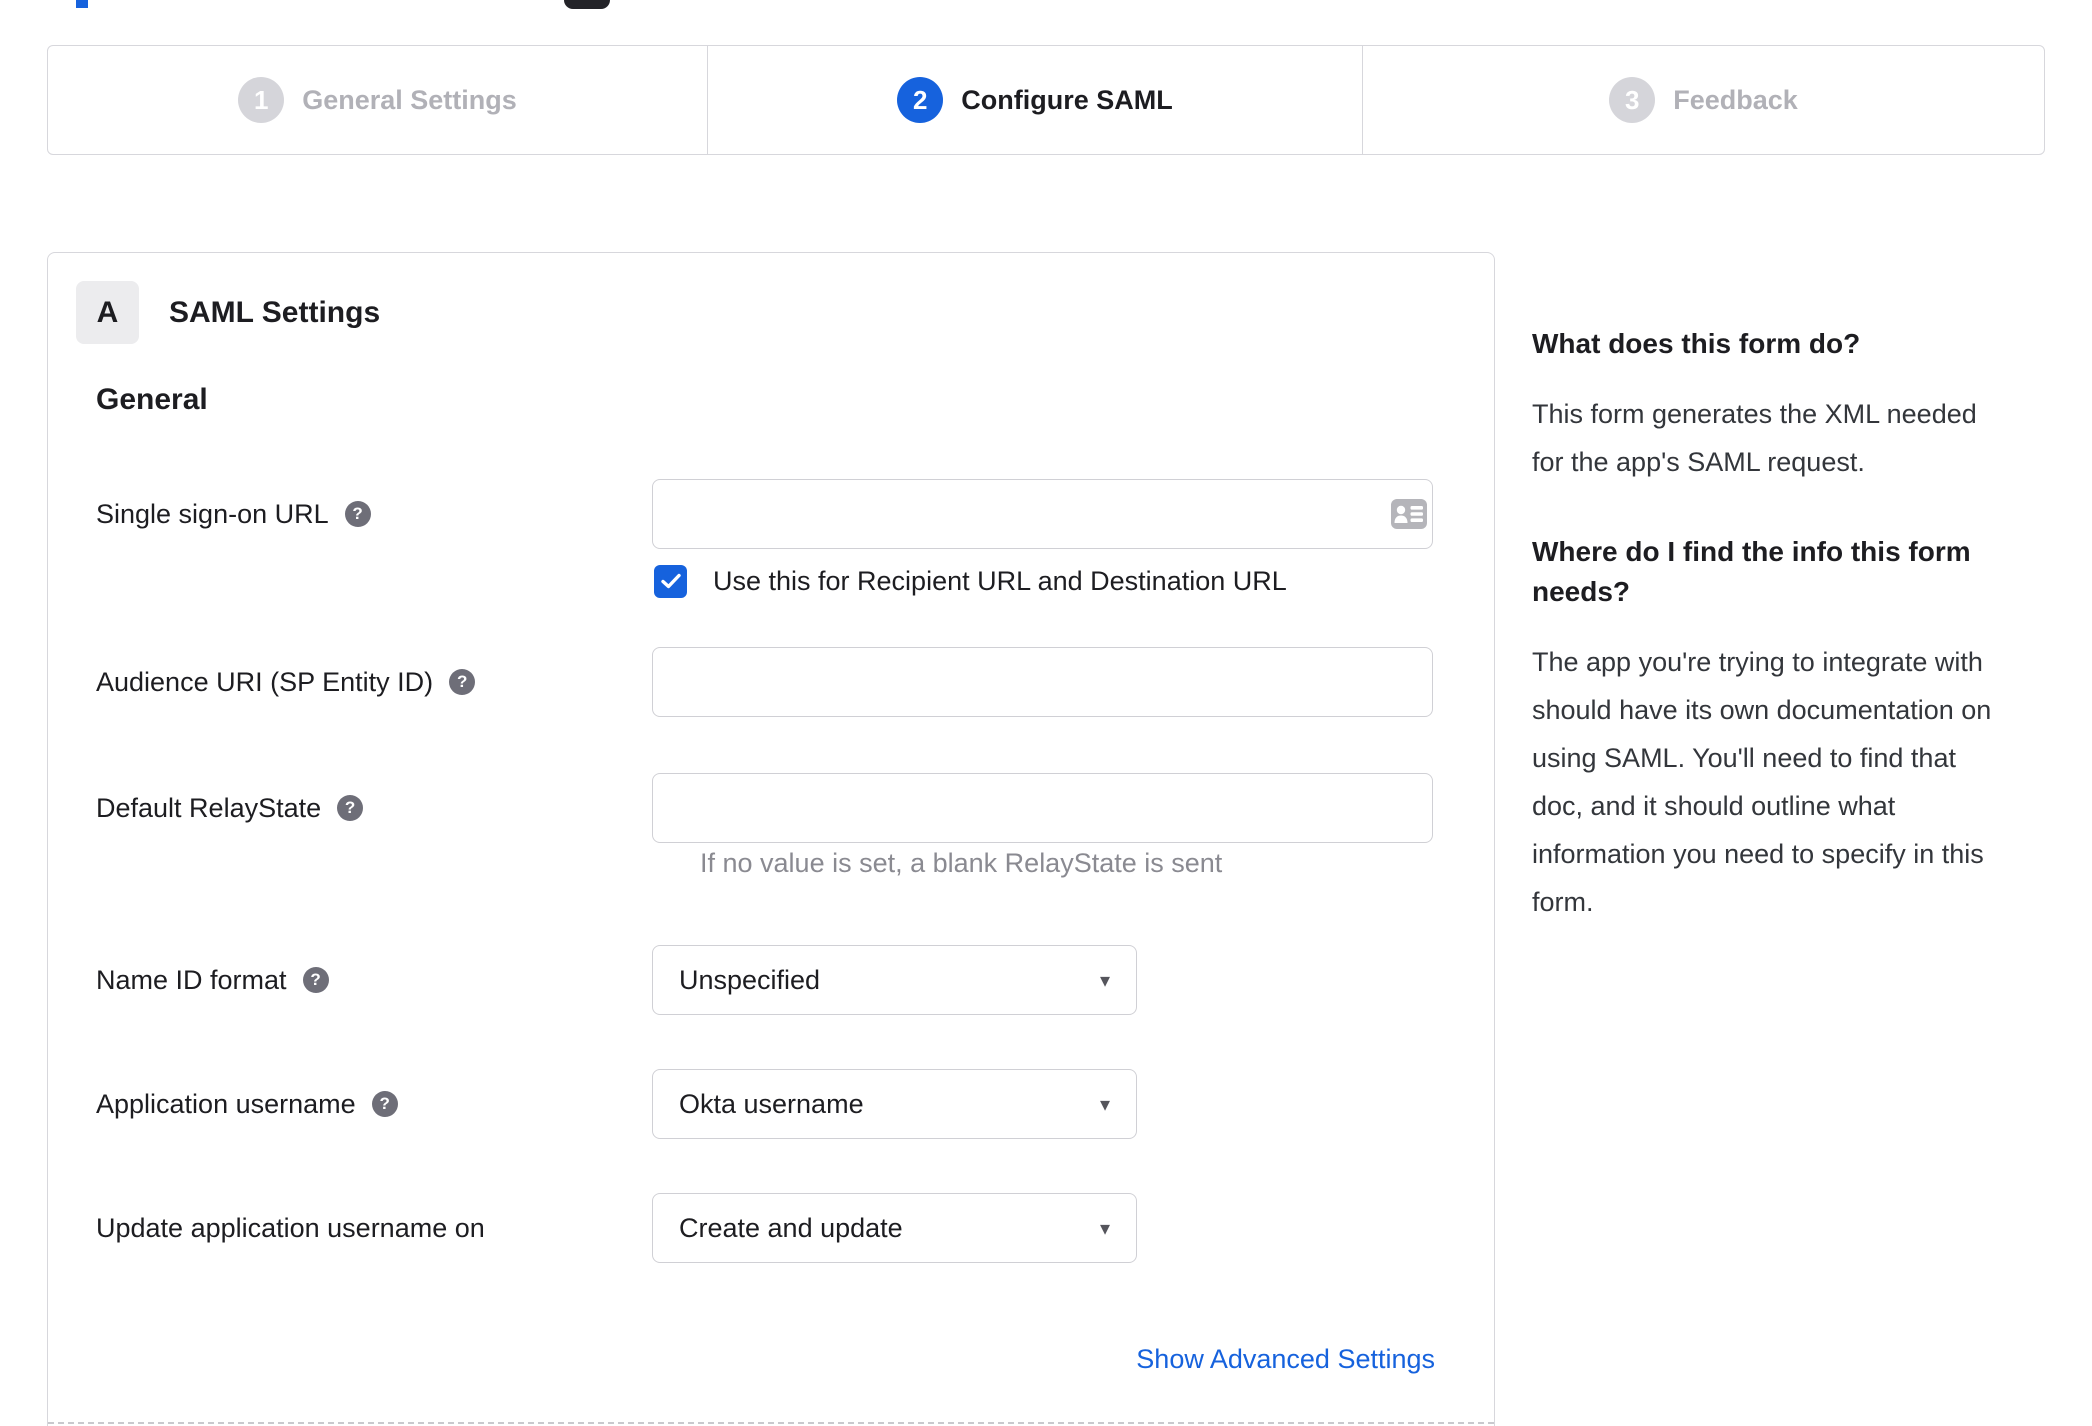 This screenshot has width=2092, height=1426. I want to click on step-2-number-badge: 2, so click(920, 100).